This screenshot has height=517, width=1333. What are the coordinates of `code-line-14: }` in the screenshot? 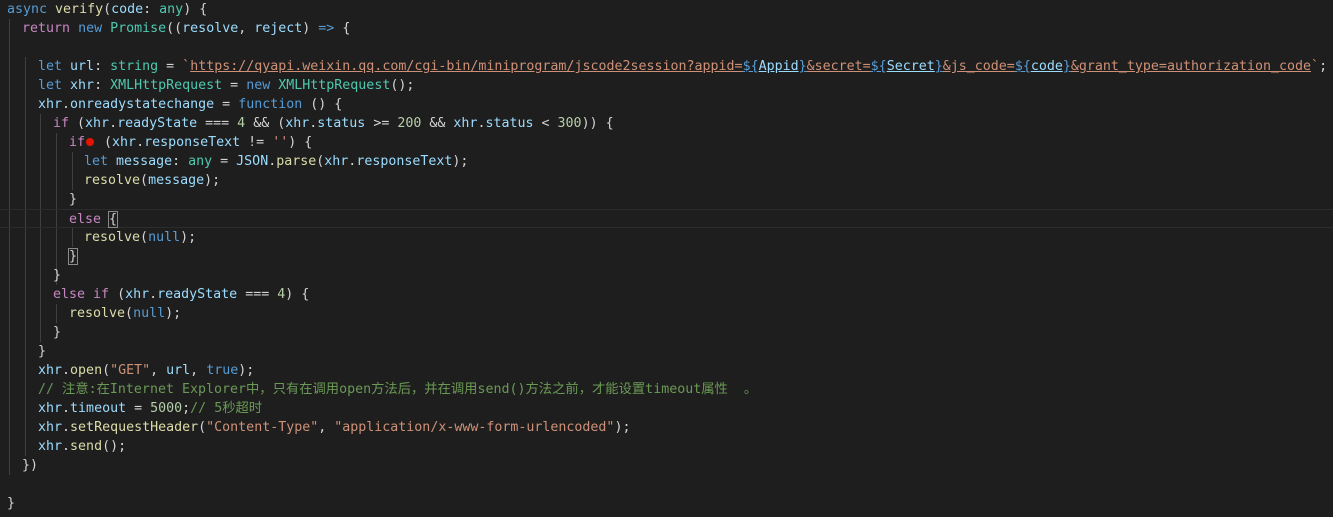 It's located at (73, 256).